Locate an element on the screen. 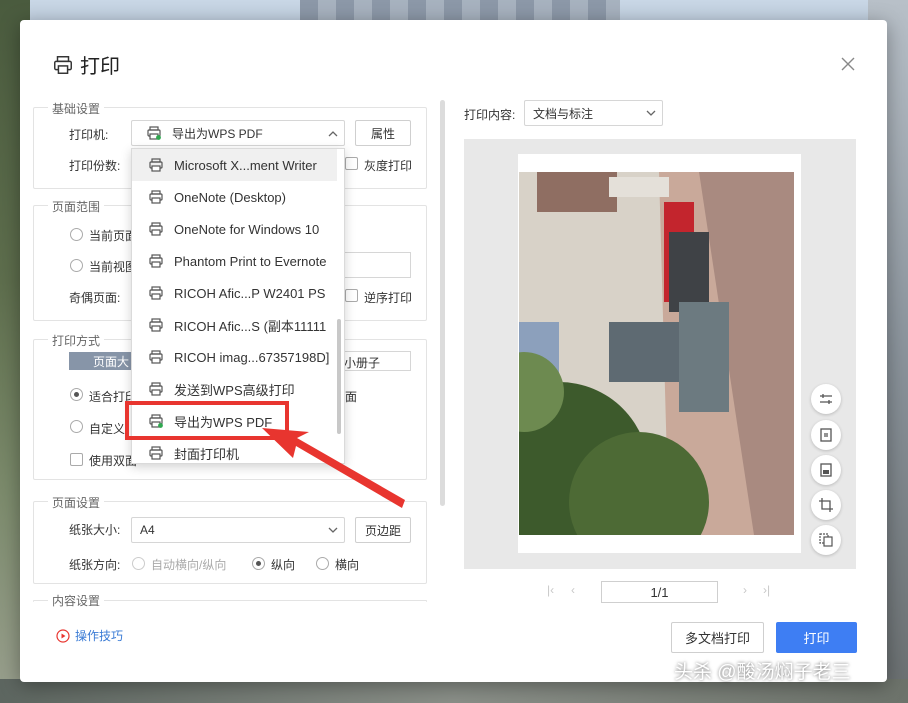 This screenshot has height=703, width=908. printer-option: 封面打印机 is located at coordinates (234, 450).